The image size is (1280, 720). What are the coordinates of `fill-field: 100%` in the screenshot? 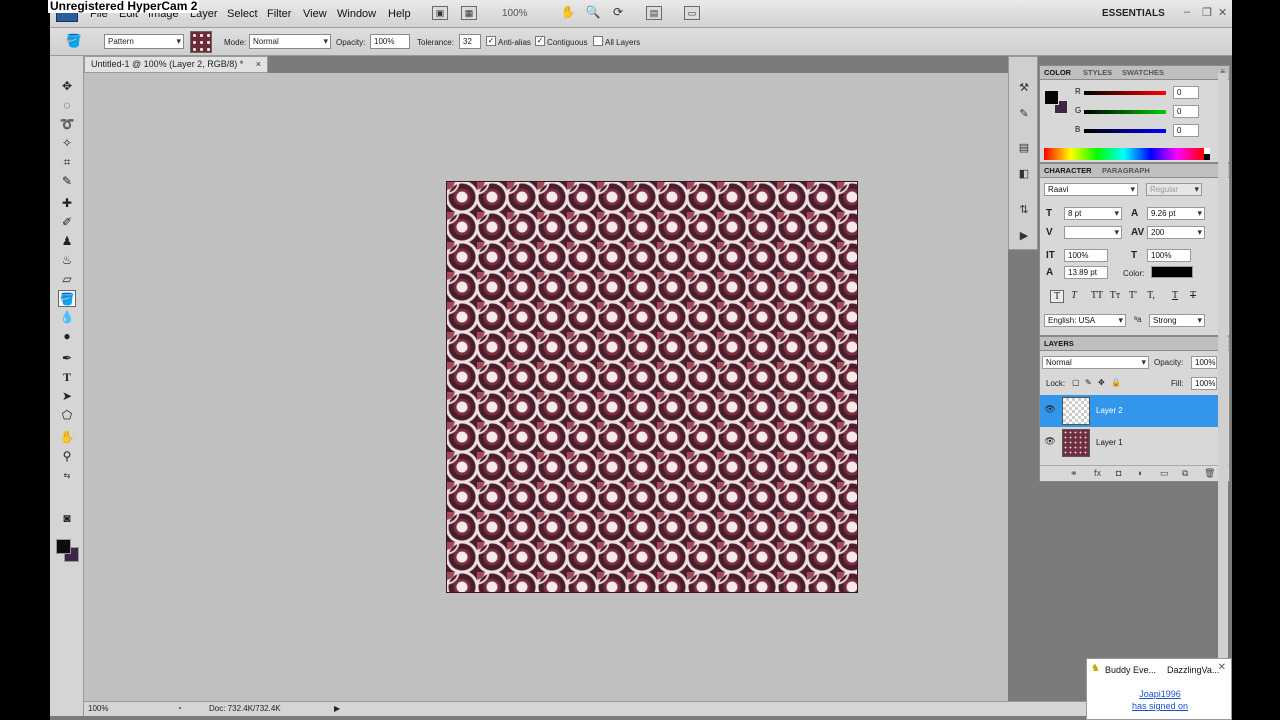 It's located at (1204, 383).